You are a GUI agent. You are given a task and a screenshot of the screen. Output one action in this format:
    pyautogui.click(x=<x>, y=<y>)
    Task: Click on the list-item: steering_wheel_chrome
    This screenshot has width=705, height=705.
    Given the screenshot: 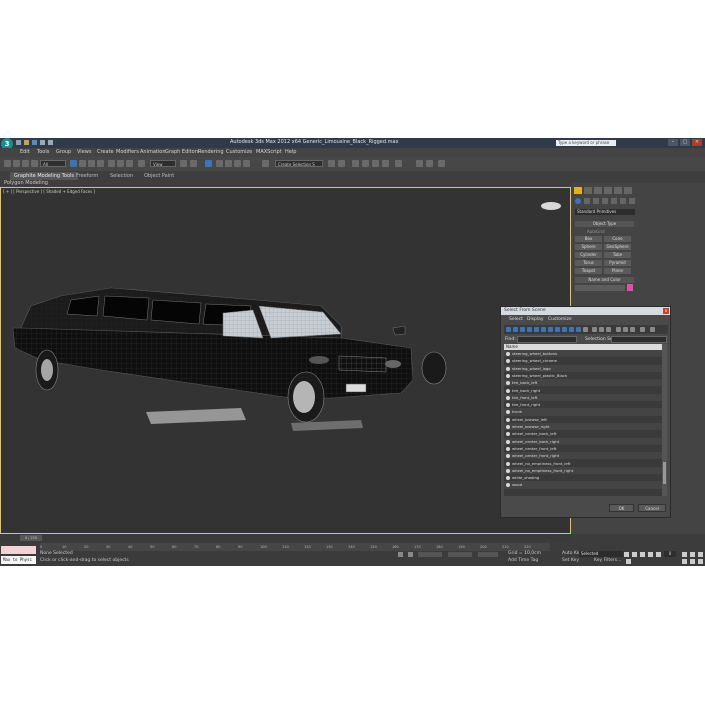 What is the action you would take?
    pyautogui.click(x=583, y=360)
    